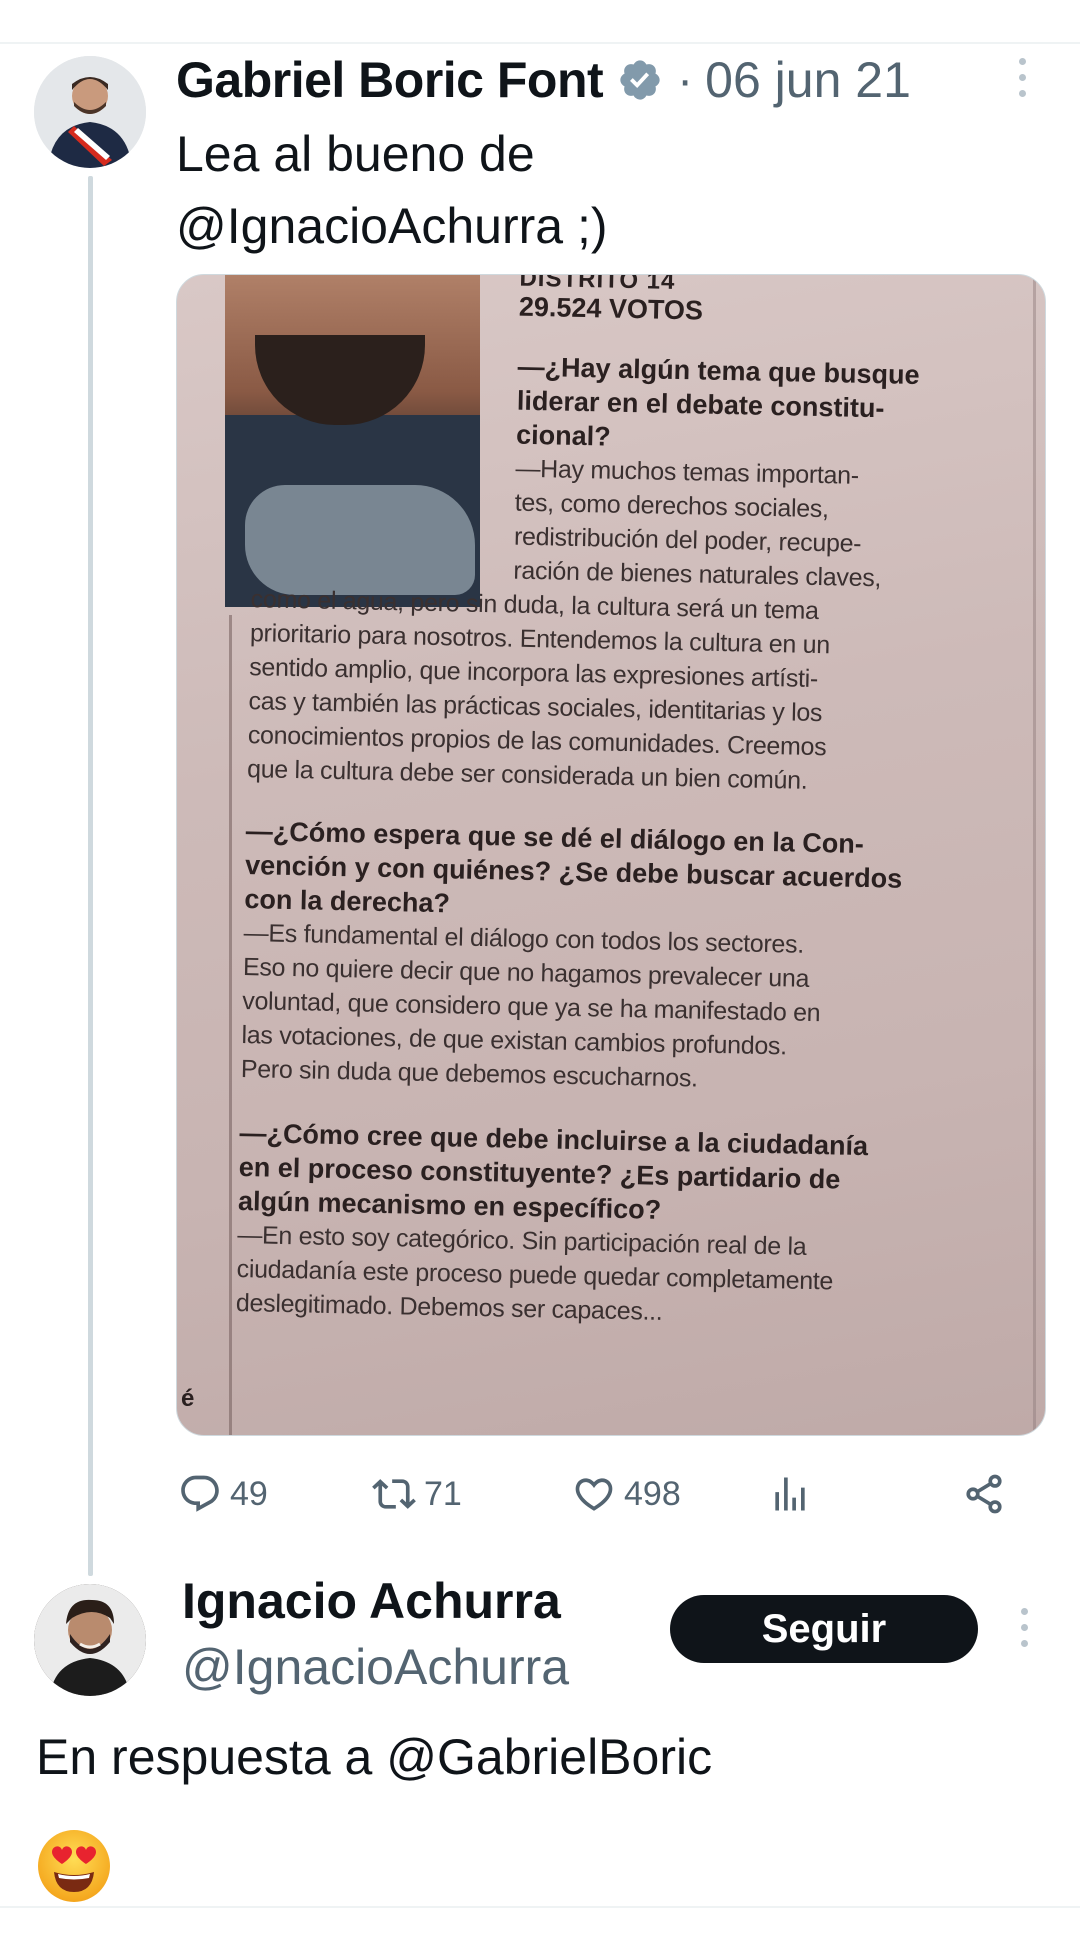 The width and height of the screenshot is (1080, 1959). Describe the element at coordinates (417, 1494) in the screenshot. I see `repost-button: 71` at that location.